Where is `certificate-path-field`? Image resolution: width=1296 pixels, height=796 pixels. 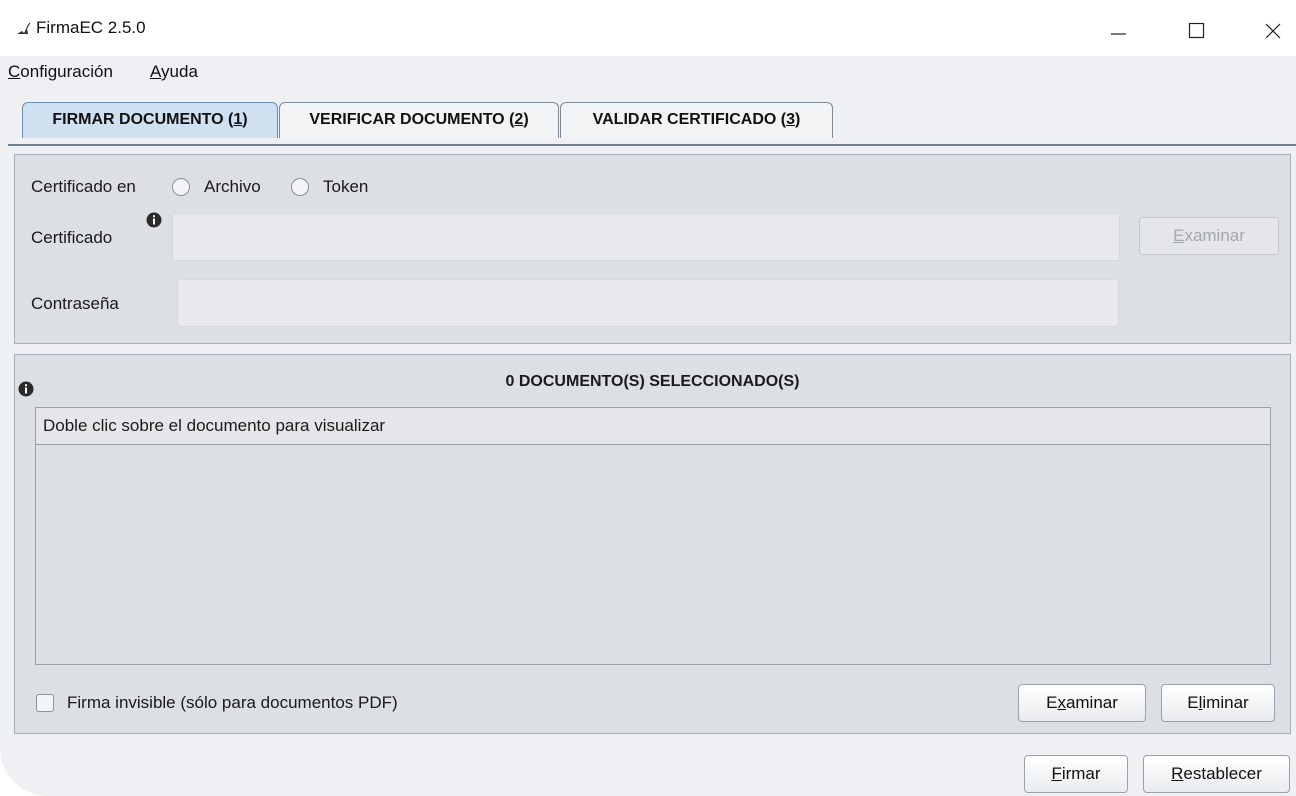 certificate-path-field is located at coordinates (646, 237).